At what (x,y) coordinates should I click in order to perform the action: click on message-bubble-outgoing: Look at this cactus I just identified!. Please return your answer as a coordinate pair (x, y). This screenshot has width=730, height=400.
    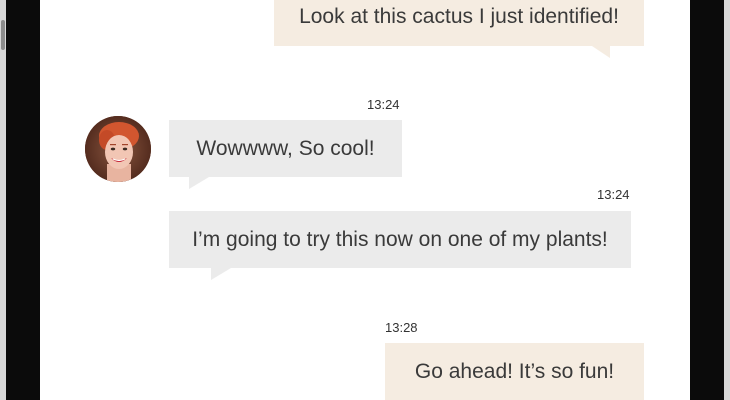
    Looking at the image, I should click on (459, 23).